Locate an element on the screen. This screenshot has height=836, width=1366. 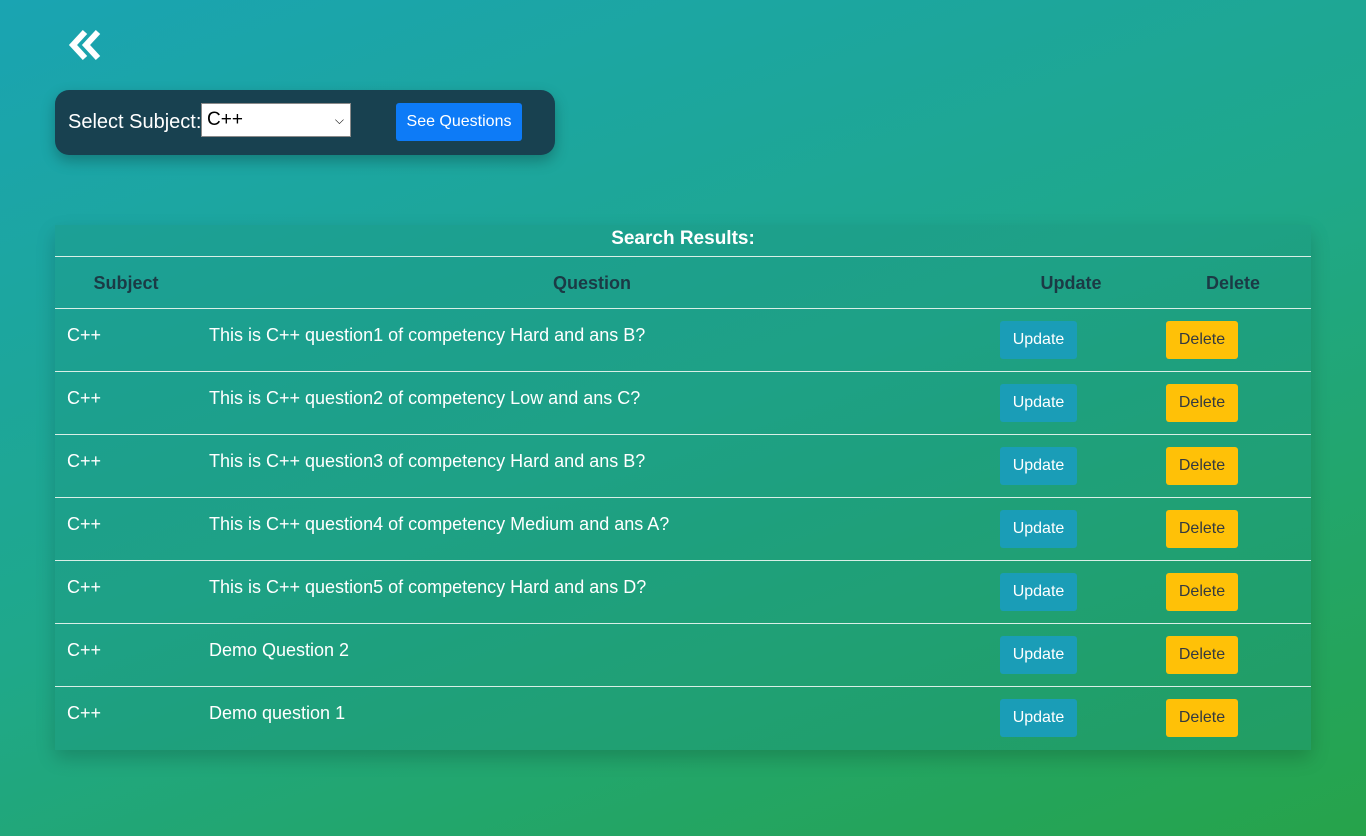
column-header-delete: Delete is located at coordinates (1233, 283).